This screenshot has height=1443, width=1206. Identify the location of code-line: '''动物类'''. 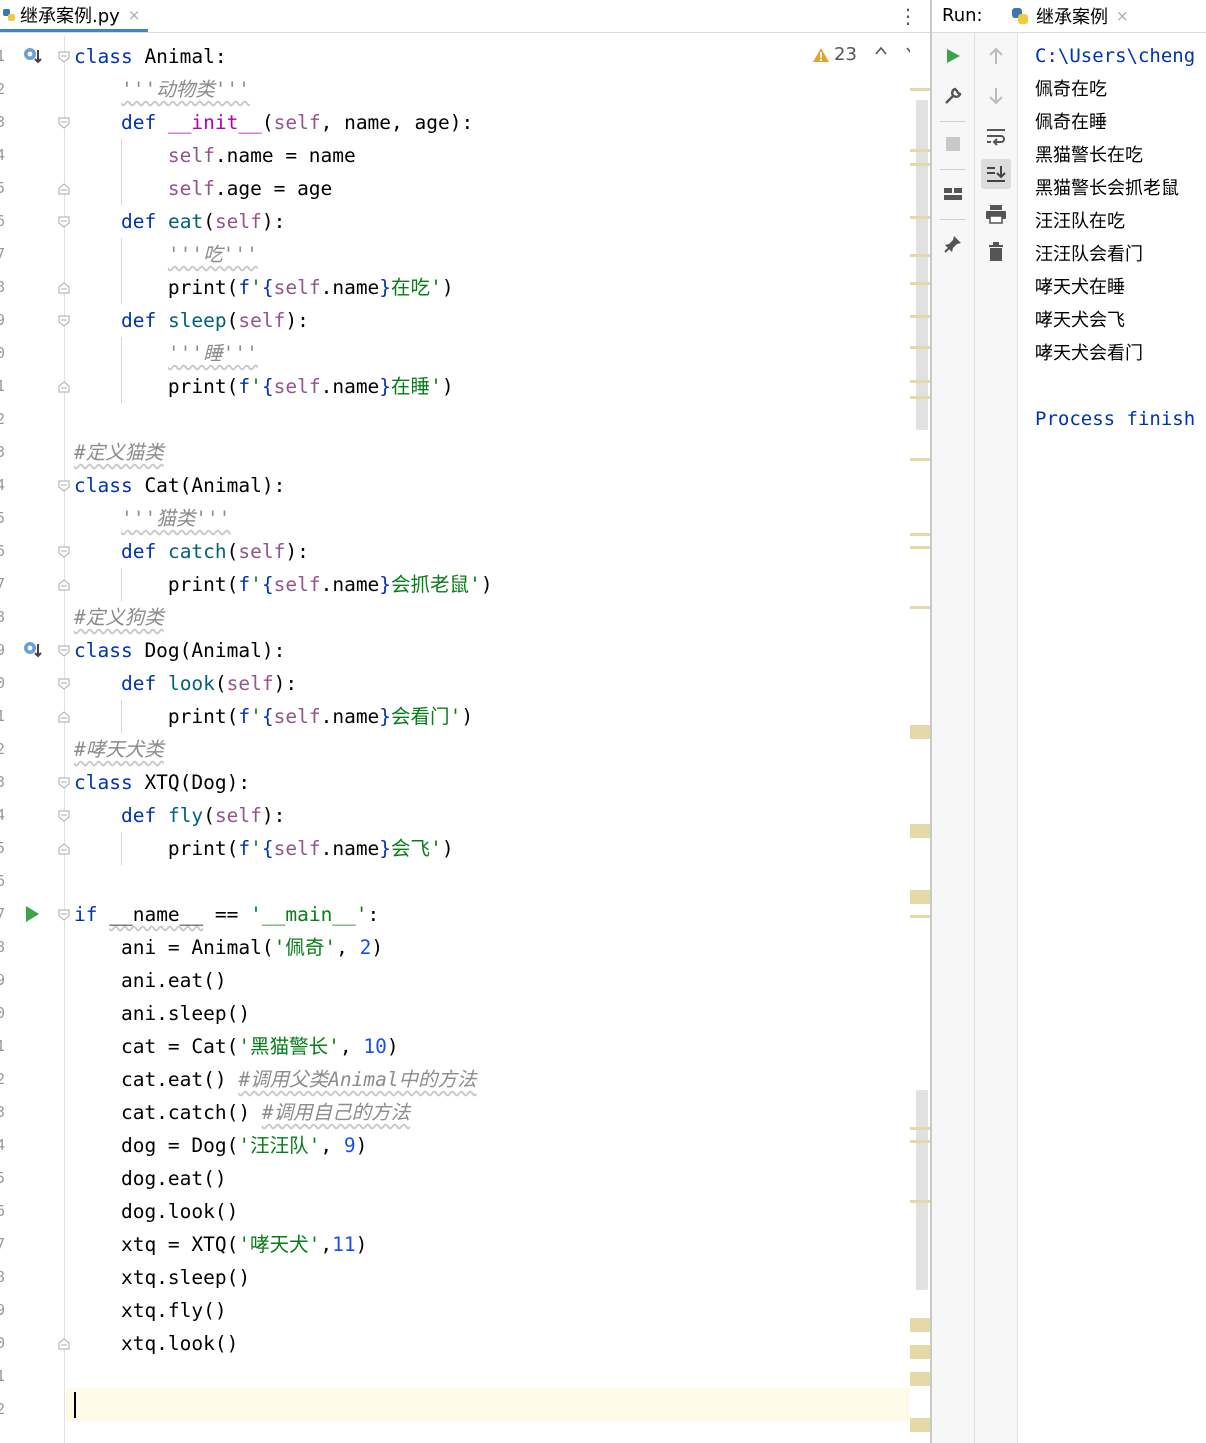
(162, 89).